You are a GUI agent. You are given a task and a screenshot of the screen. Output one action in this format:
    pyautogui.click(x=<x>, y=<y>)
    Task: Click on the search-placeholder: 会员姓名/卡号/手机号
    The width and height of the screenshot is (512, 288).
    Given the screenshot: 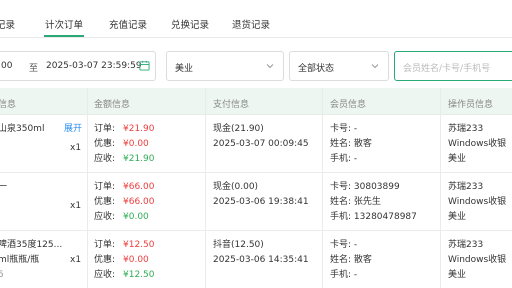 What is the action you would take?
    pyautogui.click(x=447, y=69)
    